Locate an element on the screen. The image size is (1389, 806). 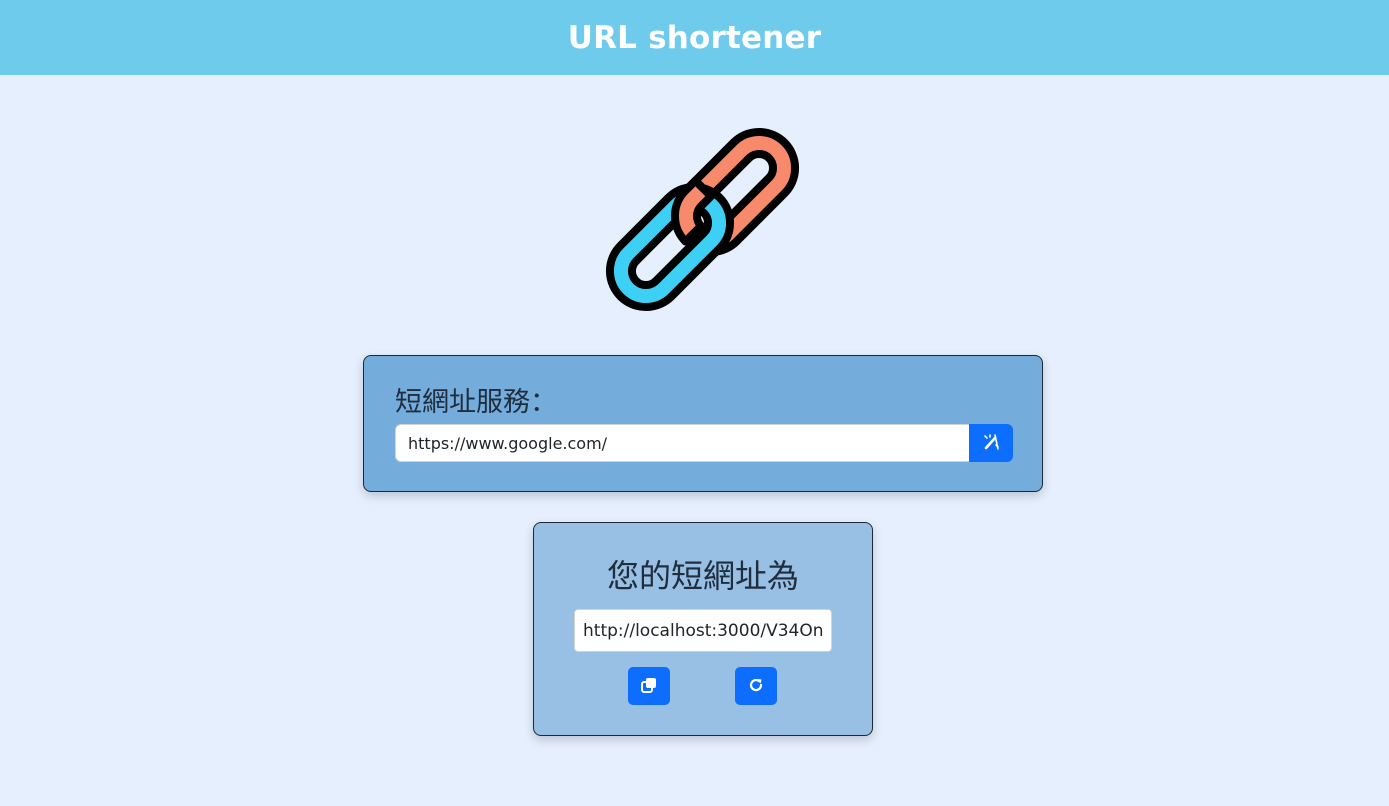
result-card: 您的短網址為 is located at coordinates (703, 629).